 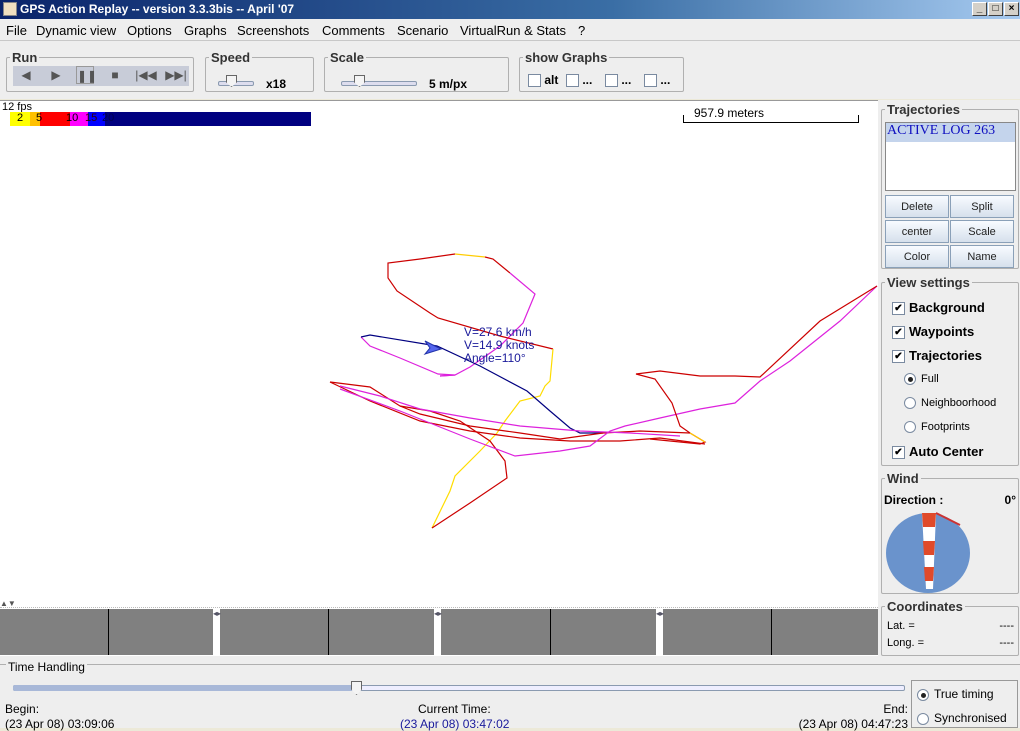 I want to click on speed-group: Speed x18, so click(x=259, y=71).